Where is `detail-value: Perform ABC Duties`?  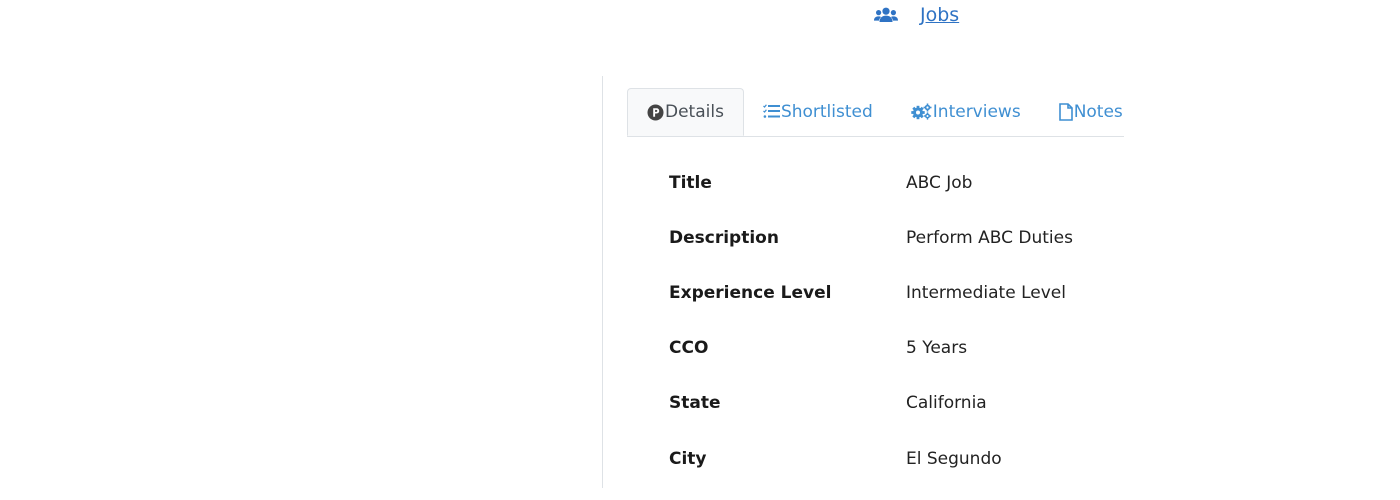
detail-value: Perform ABC Duties is located at coordinates (989, 237).